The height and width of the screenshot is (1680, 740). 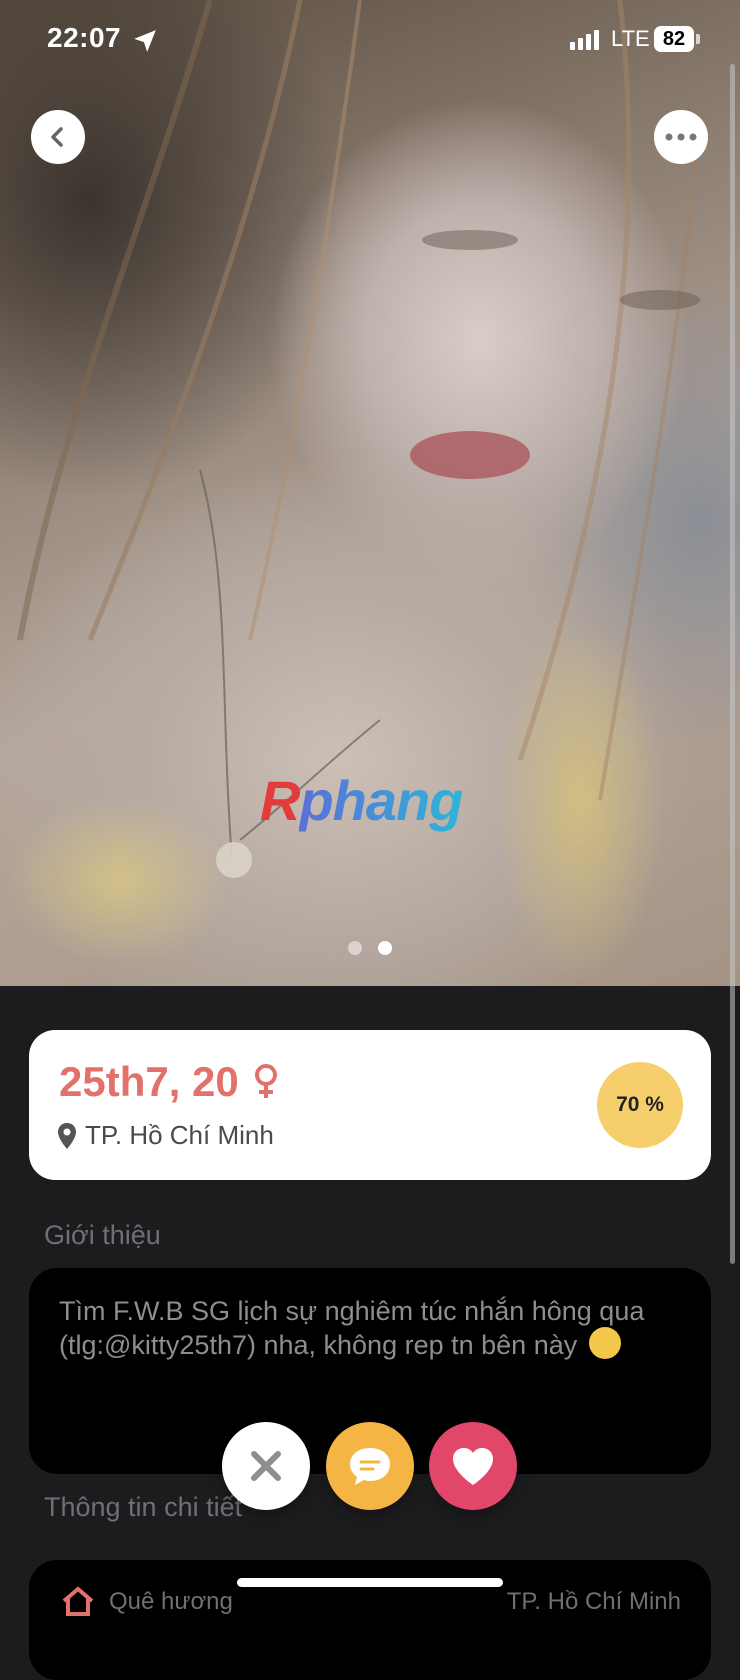 I want to click on chat-bubble-icon, so click(x=370, y=1466).